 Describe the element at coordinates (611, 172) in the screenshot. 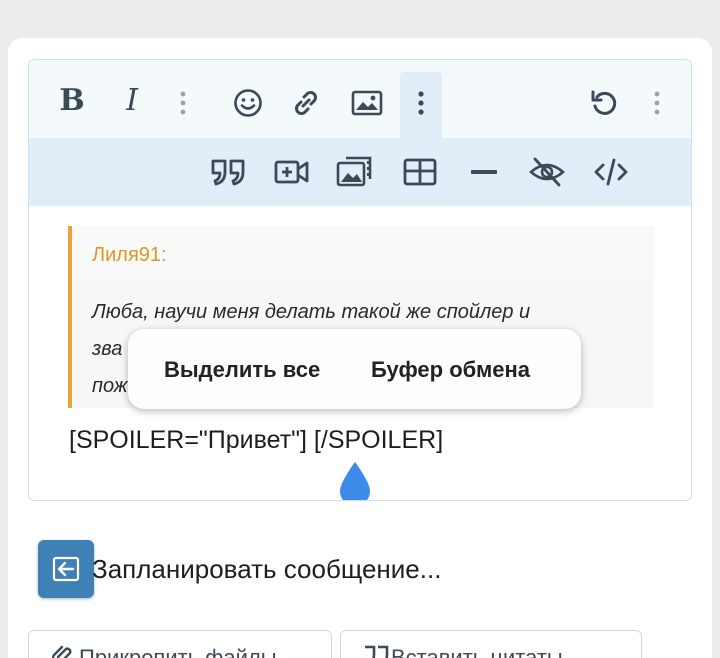

I see `code-icon` at that location.